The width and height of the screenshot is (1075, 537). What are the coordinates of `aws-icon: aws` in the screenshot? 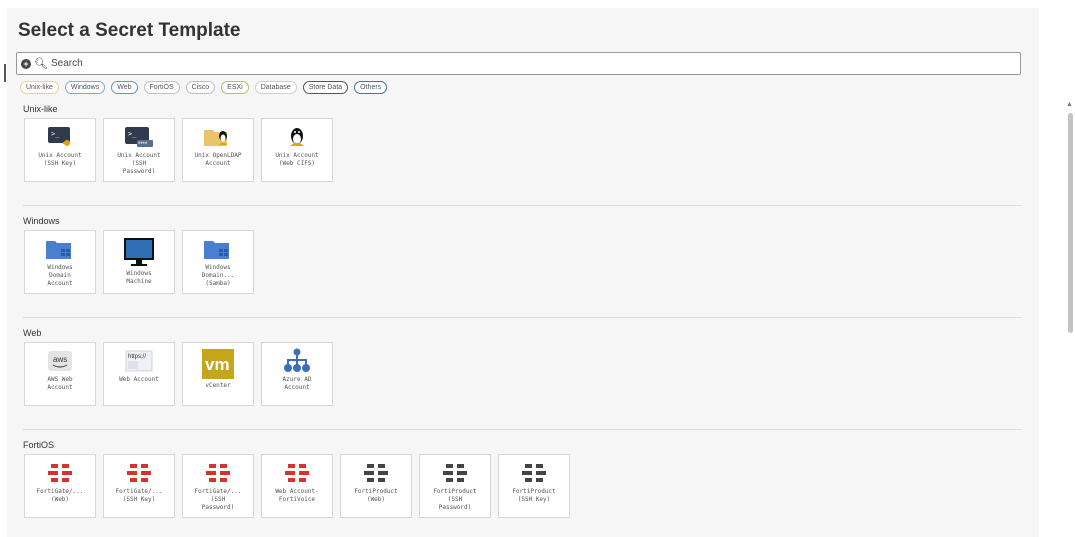 It's located at (60, 361).